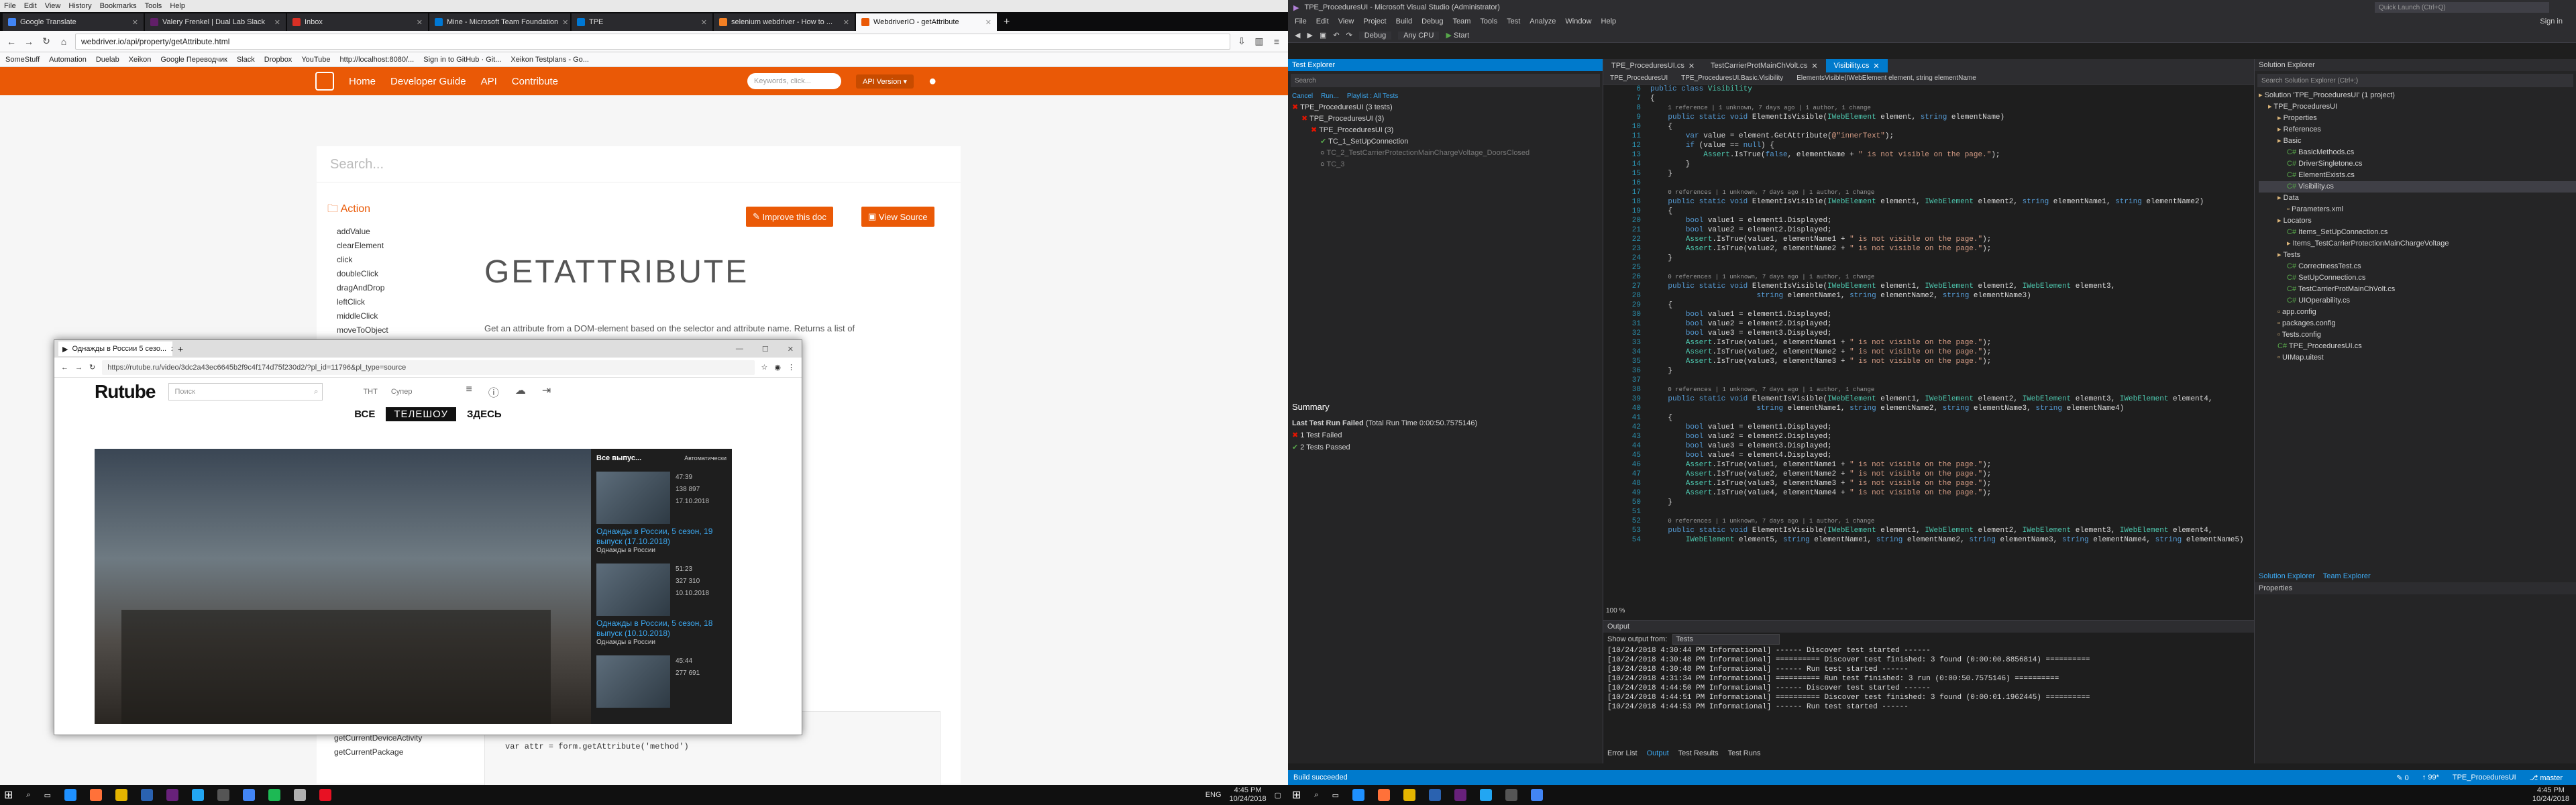 The height and width of the screenshot is (805, 2576). I want to click on github-icon: ●, so click(932, 81).